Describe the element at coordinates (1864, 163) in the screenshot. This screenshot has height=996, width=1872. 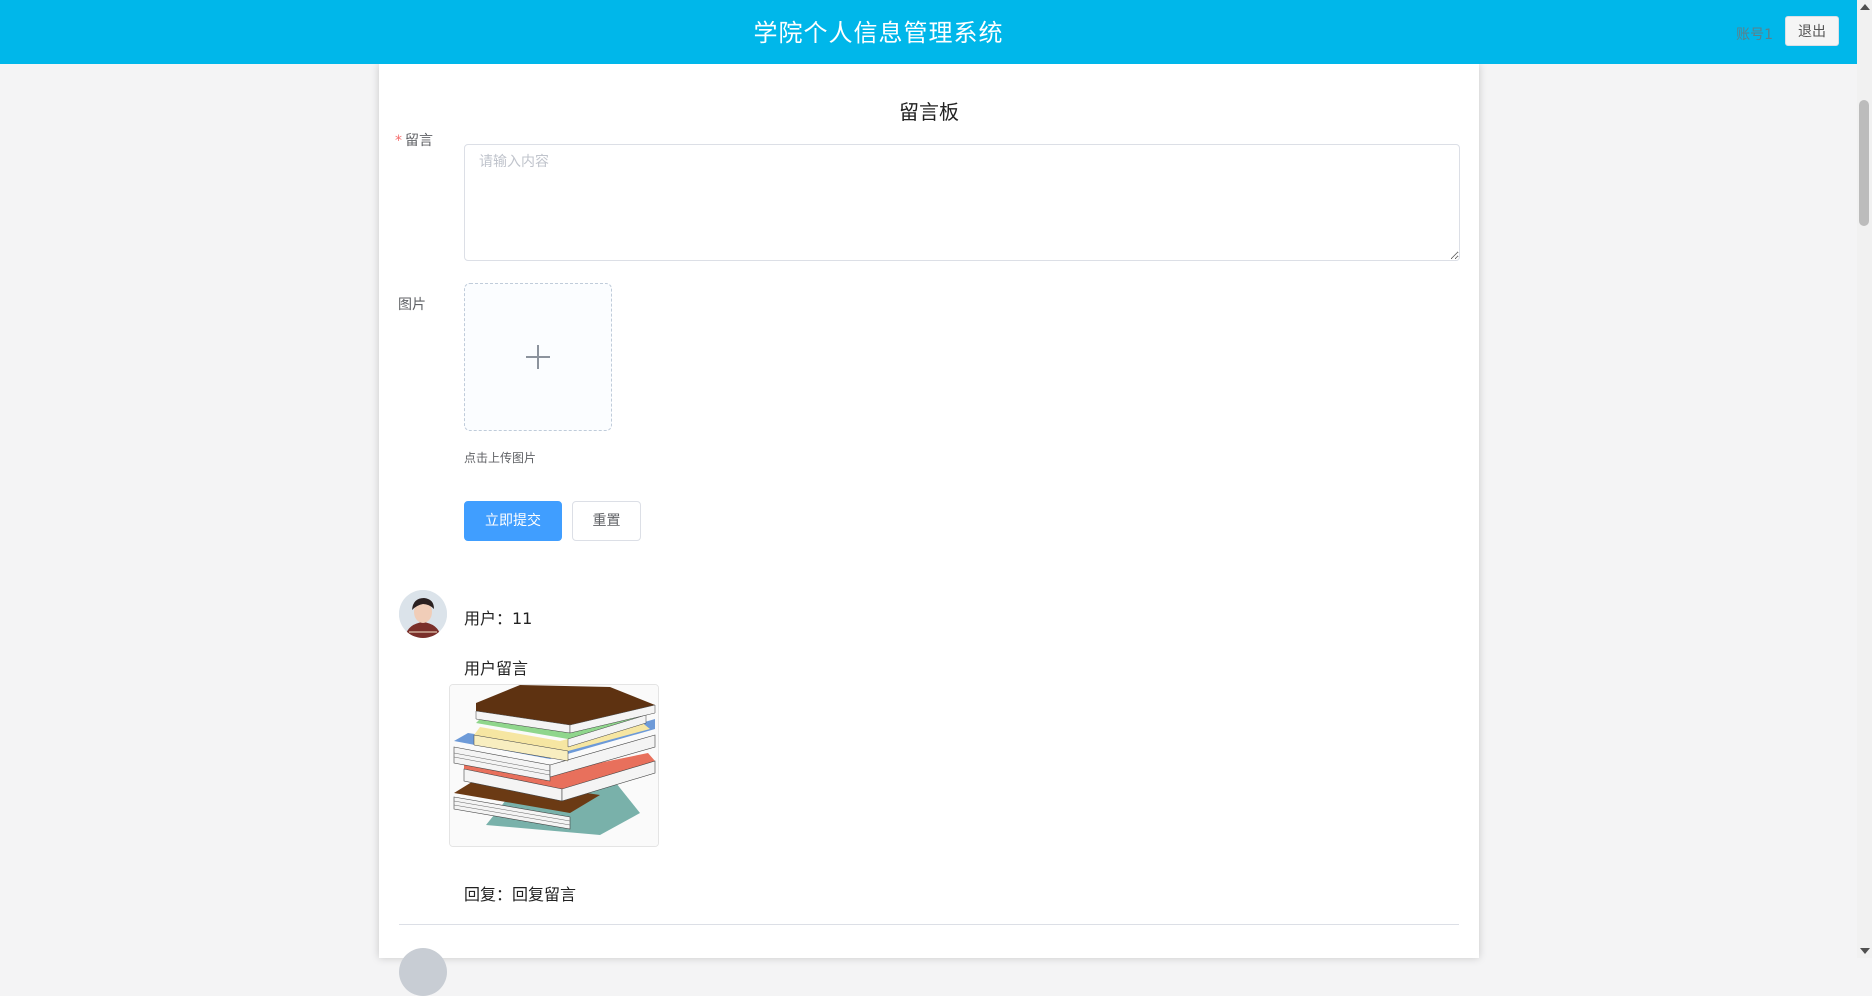
I see `scrollbar-thumb` at that location.